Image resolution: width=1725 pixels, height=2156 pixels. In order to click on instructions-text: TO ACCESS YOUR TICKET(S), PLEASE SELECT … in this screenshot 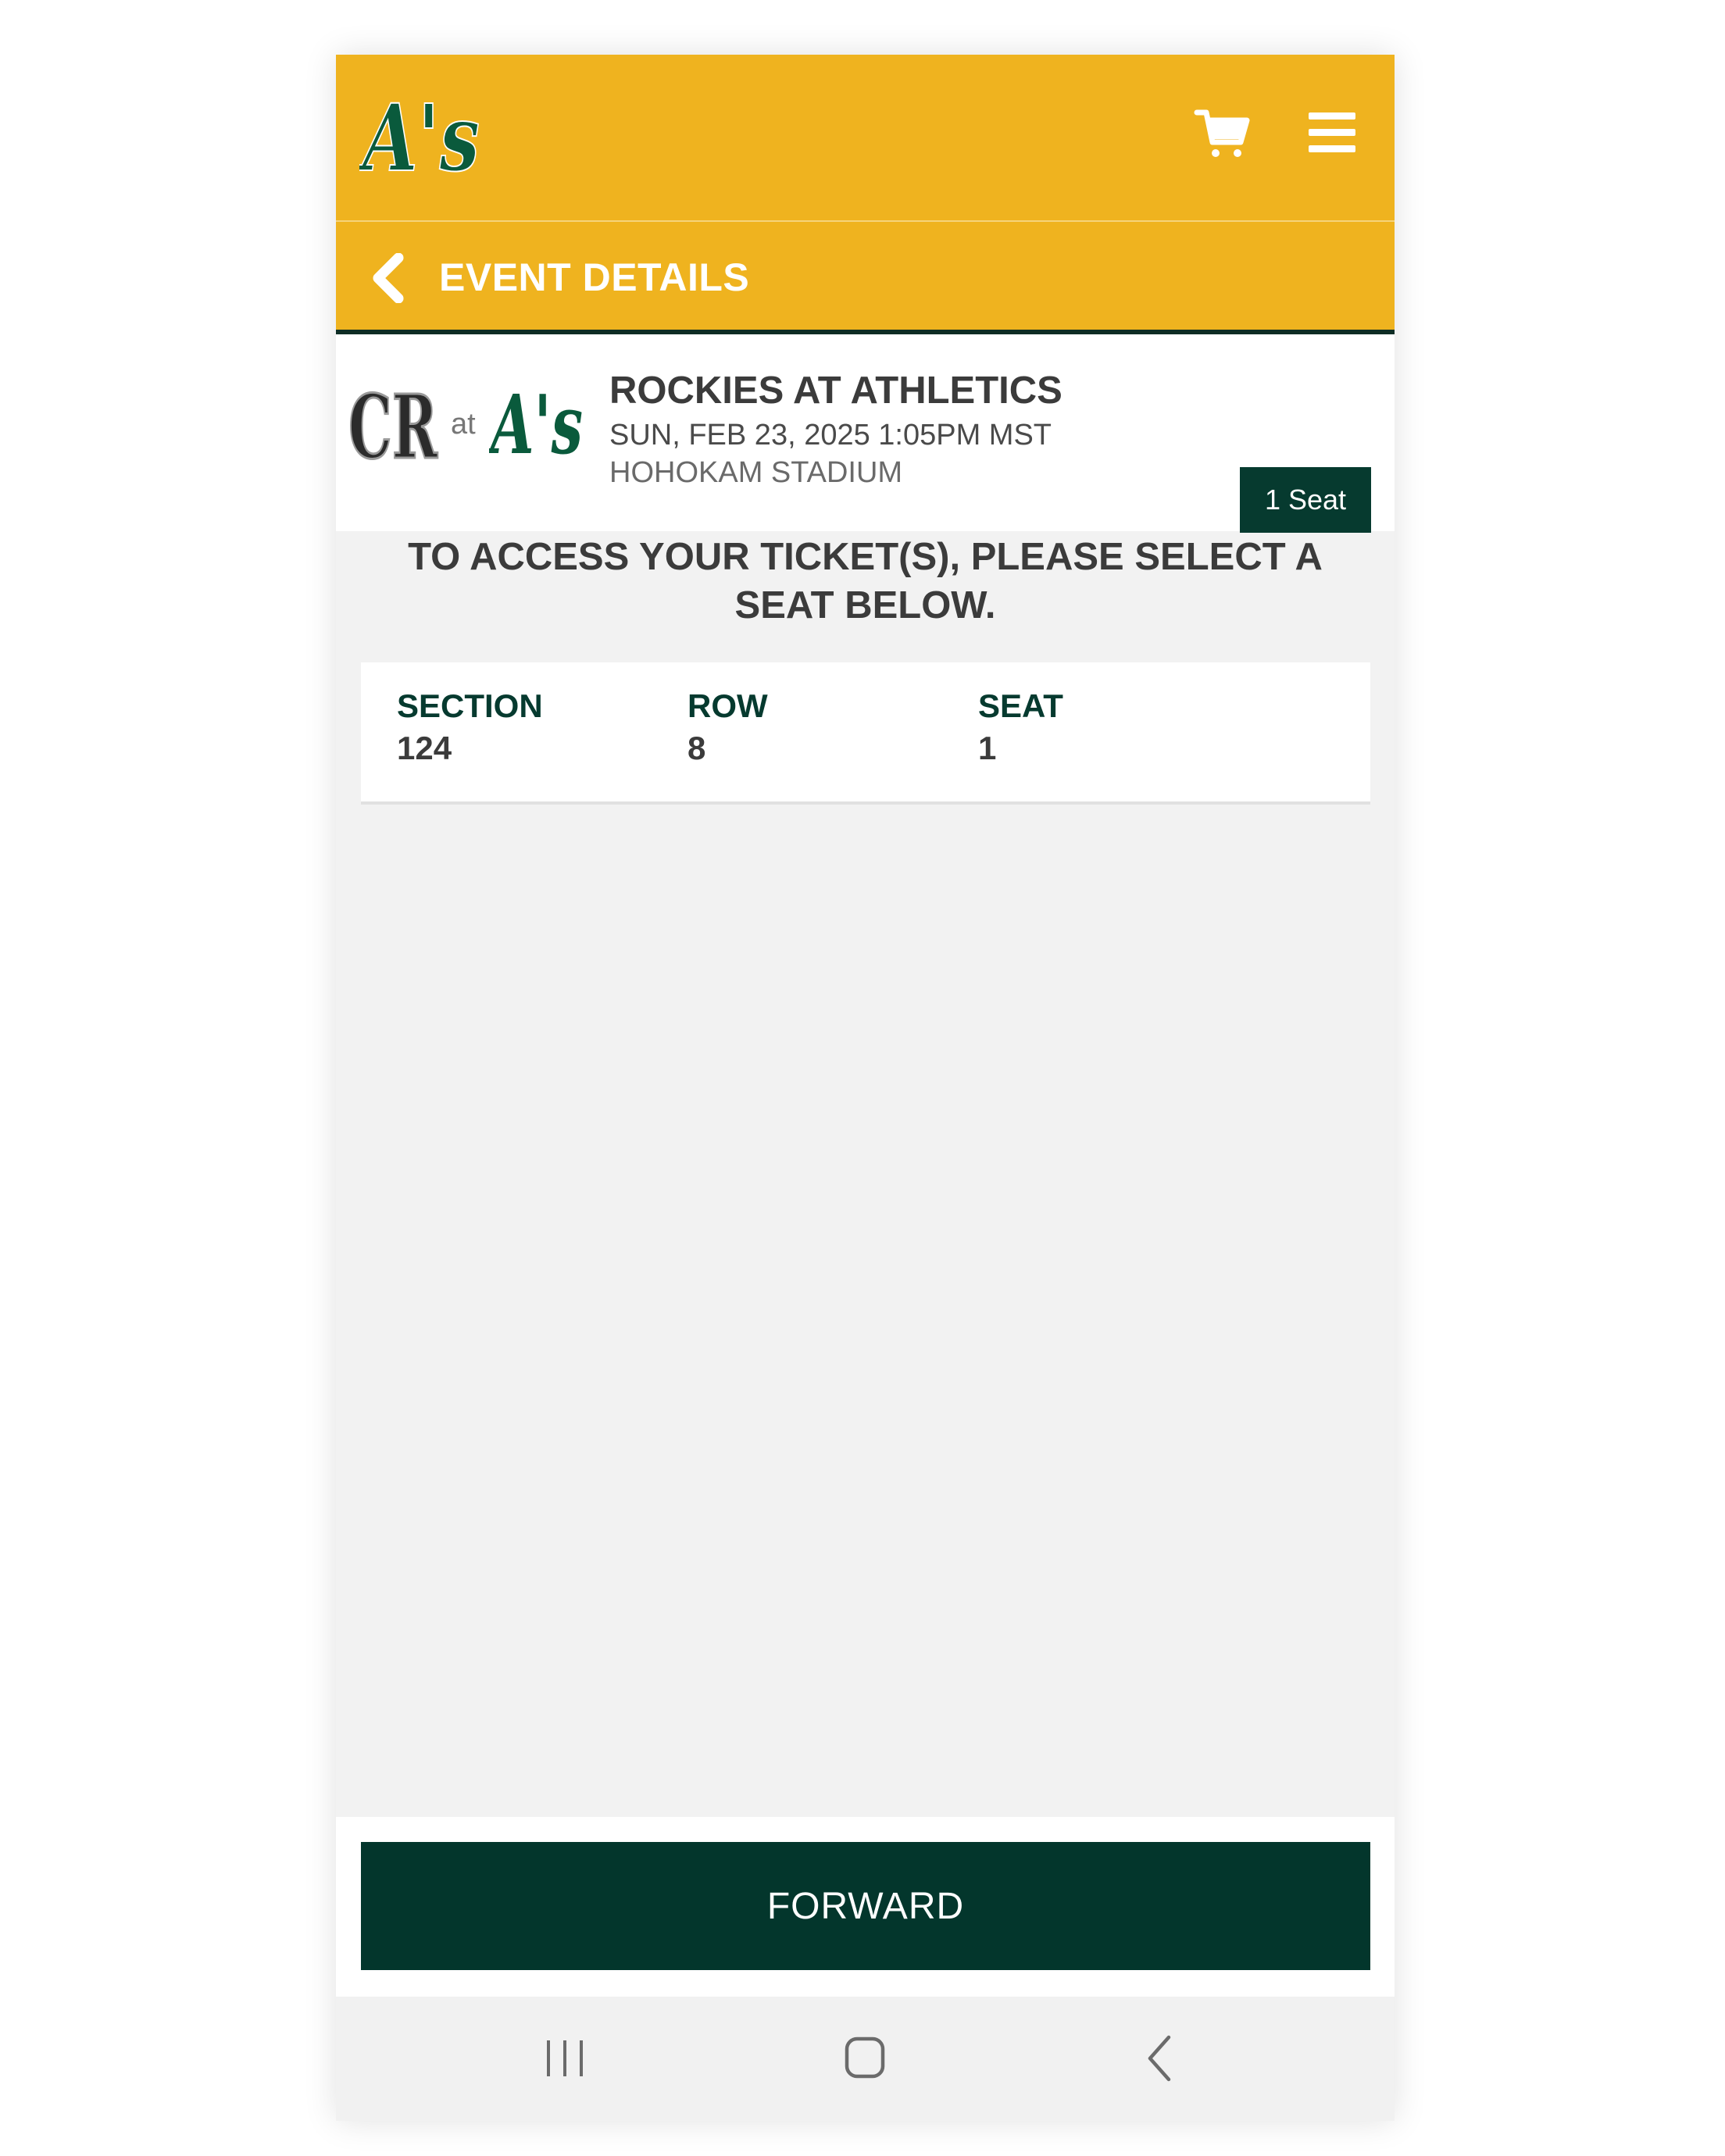, I will do `click(865, 581)`.